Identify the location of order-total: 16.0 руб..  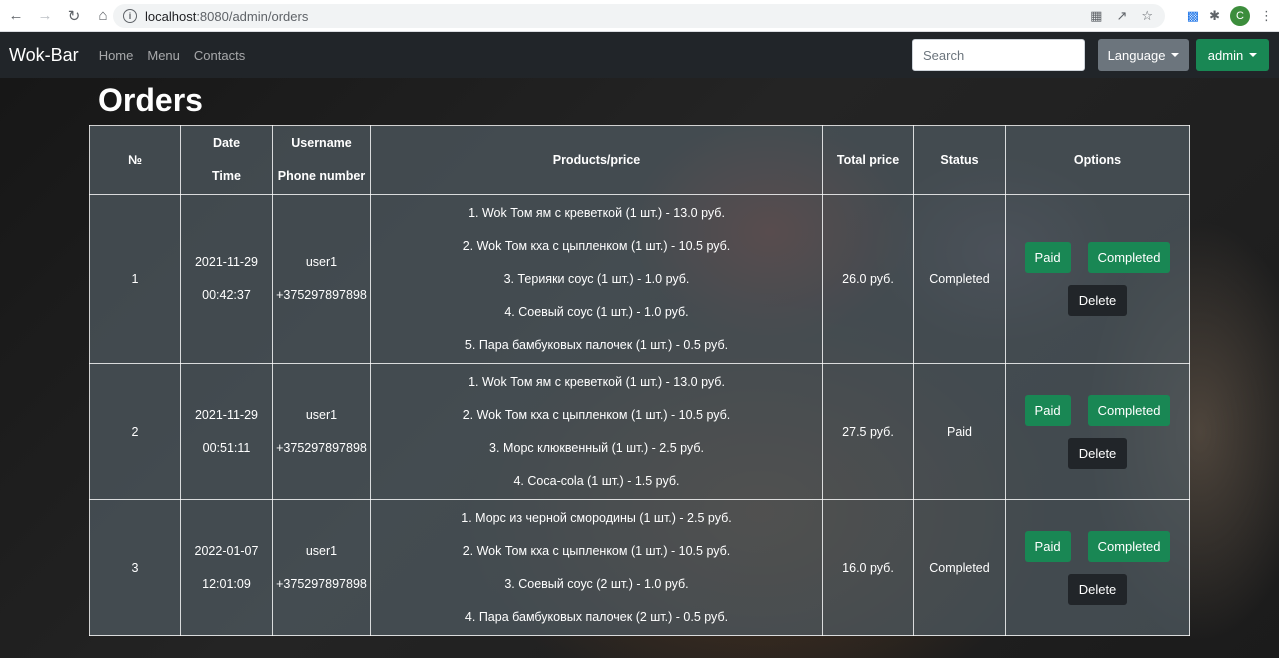
(868, 567).